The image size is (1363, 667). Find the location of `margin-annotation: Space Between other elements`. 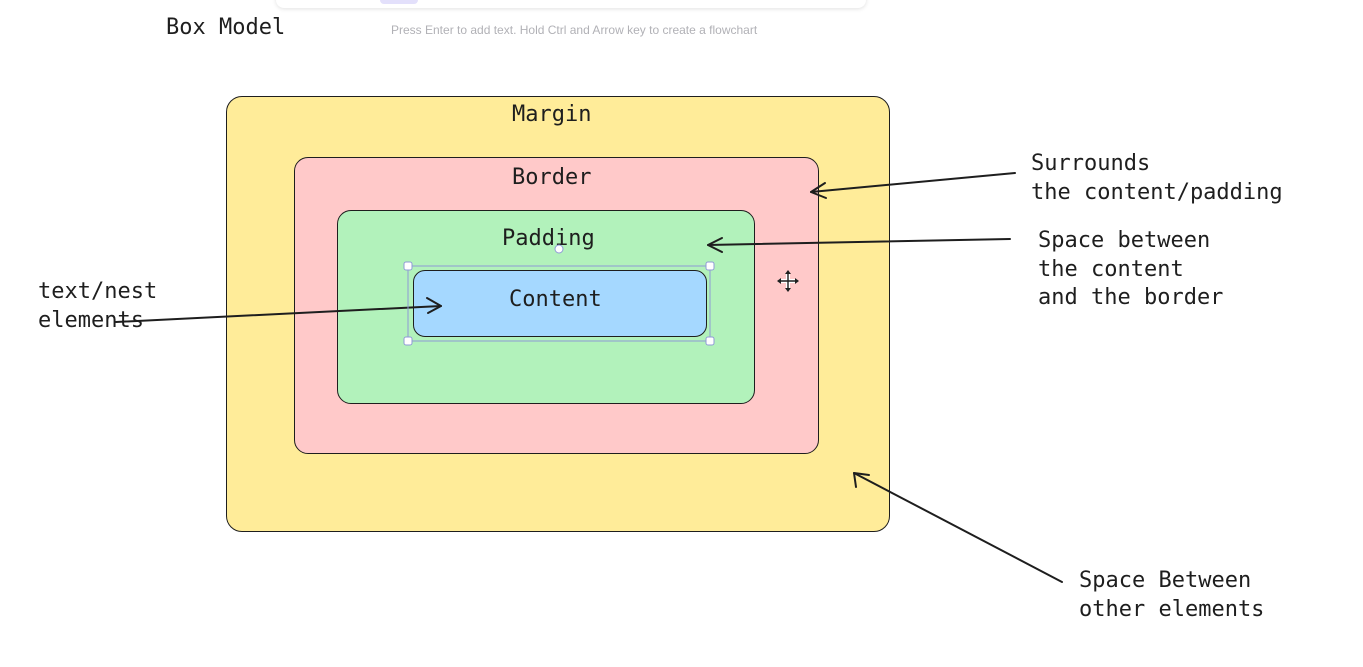

margin-annotation: Space Between other elements is located at coordinates (1171, 595).